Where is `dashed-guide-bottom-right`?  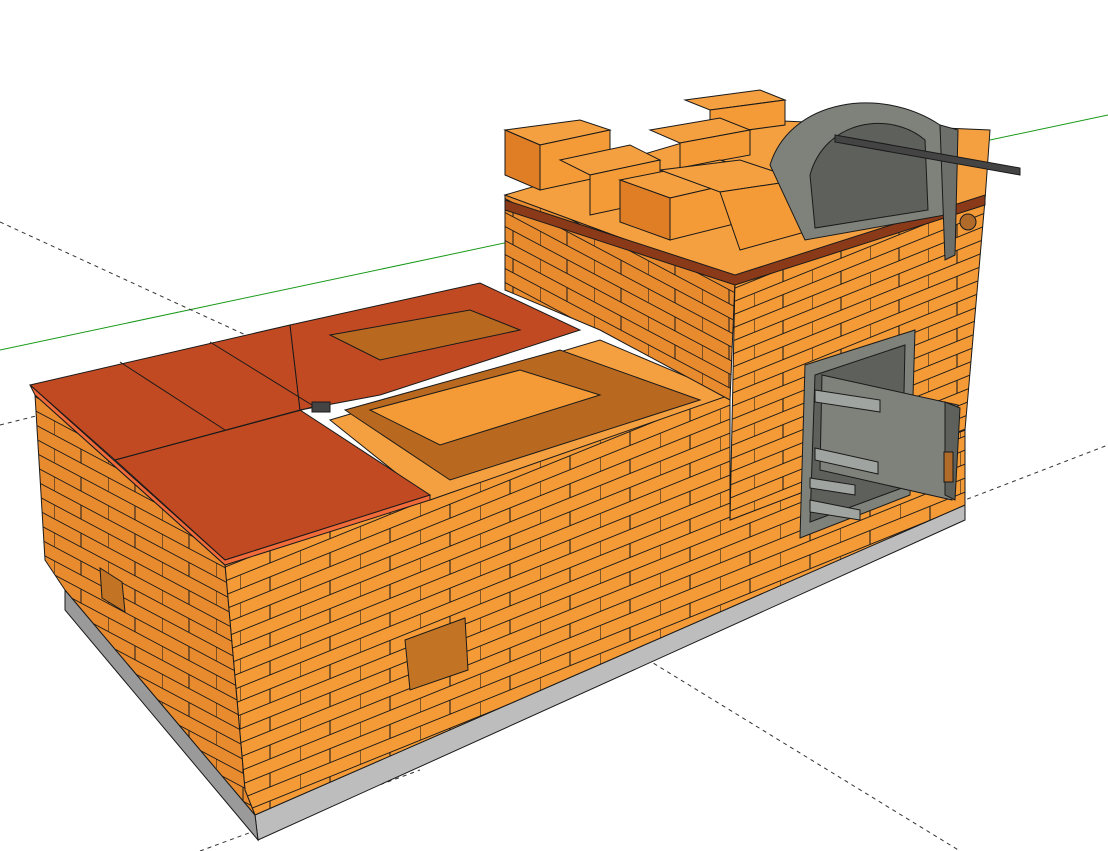 dashed-guide-bottom-right is located at coordinates (800, 752).